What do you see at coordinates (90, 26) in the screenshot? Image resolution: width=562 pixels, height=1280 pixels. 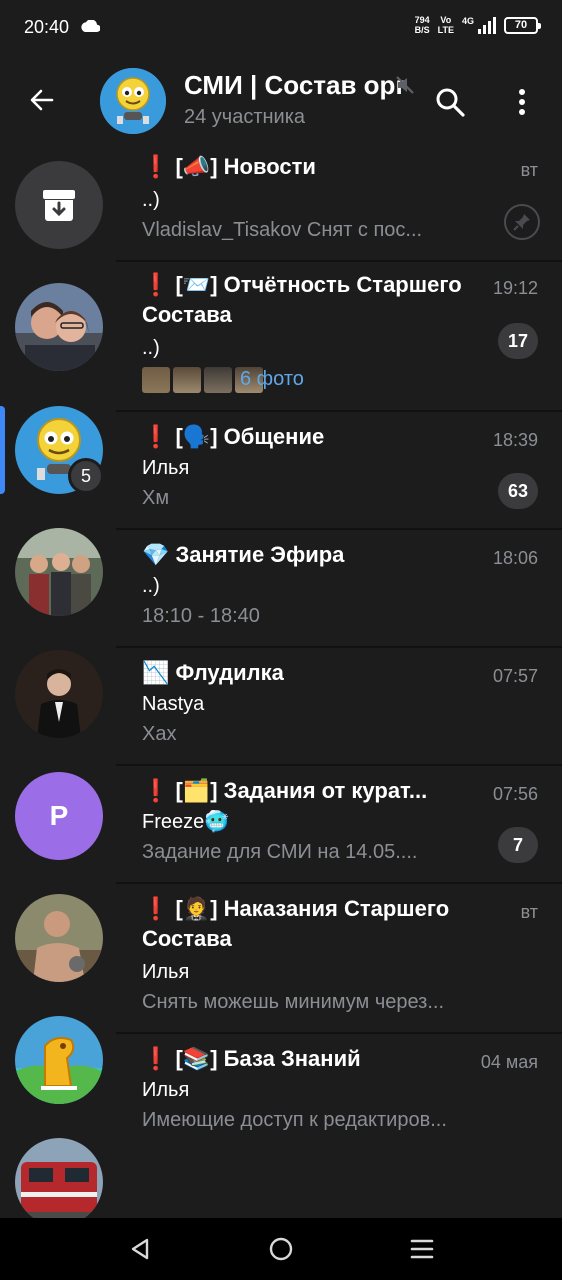 I see `cloud-icon` at bounding box center [90, 26].